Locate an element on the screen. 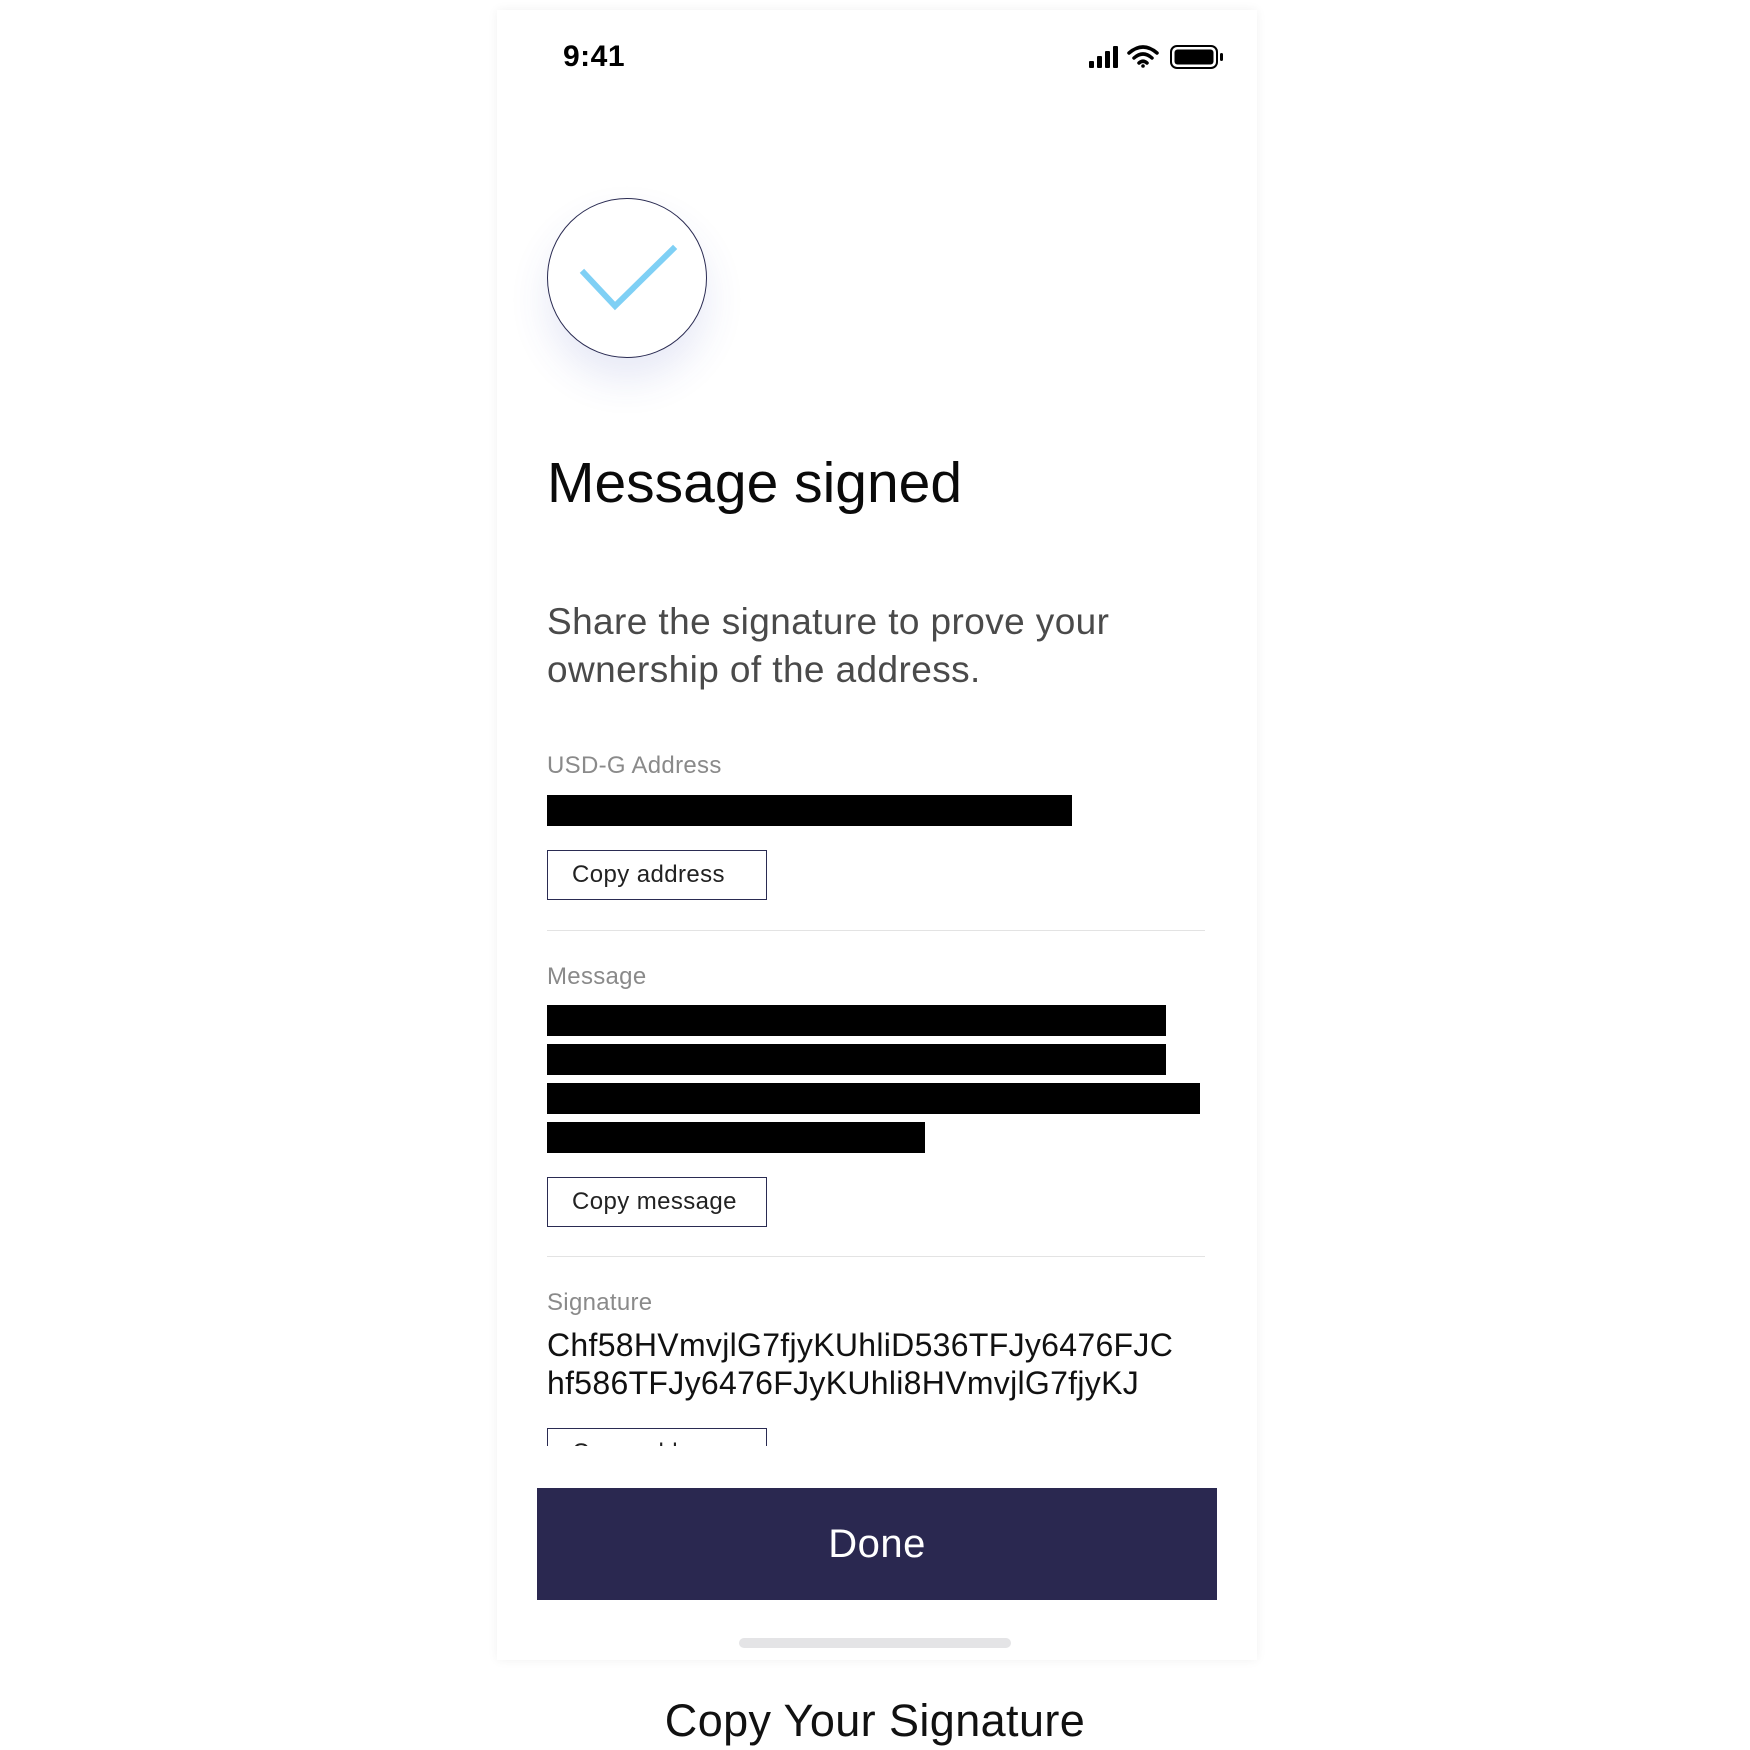  done-button: Done is located at coordinates (877, 1544).